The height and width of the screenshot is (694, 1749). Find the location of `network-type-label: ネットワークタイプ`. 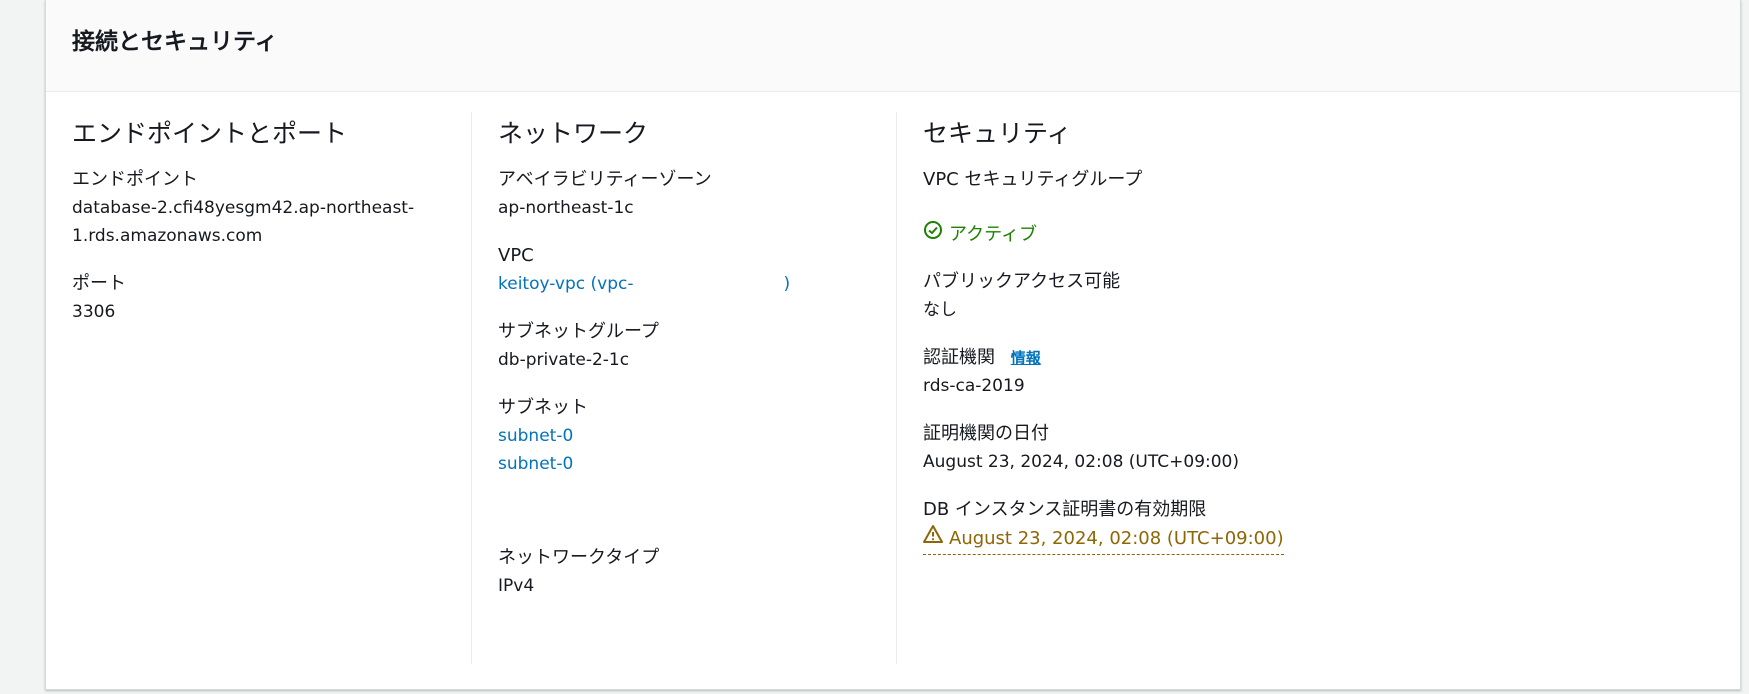

network-type-label: ネットワークタイプ is located at coordinates (579, 557).